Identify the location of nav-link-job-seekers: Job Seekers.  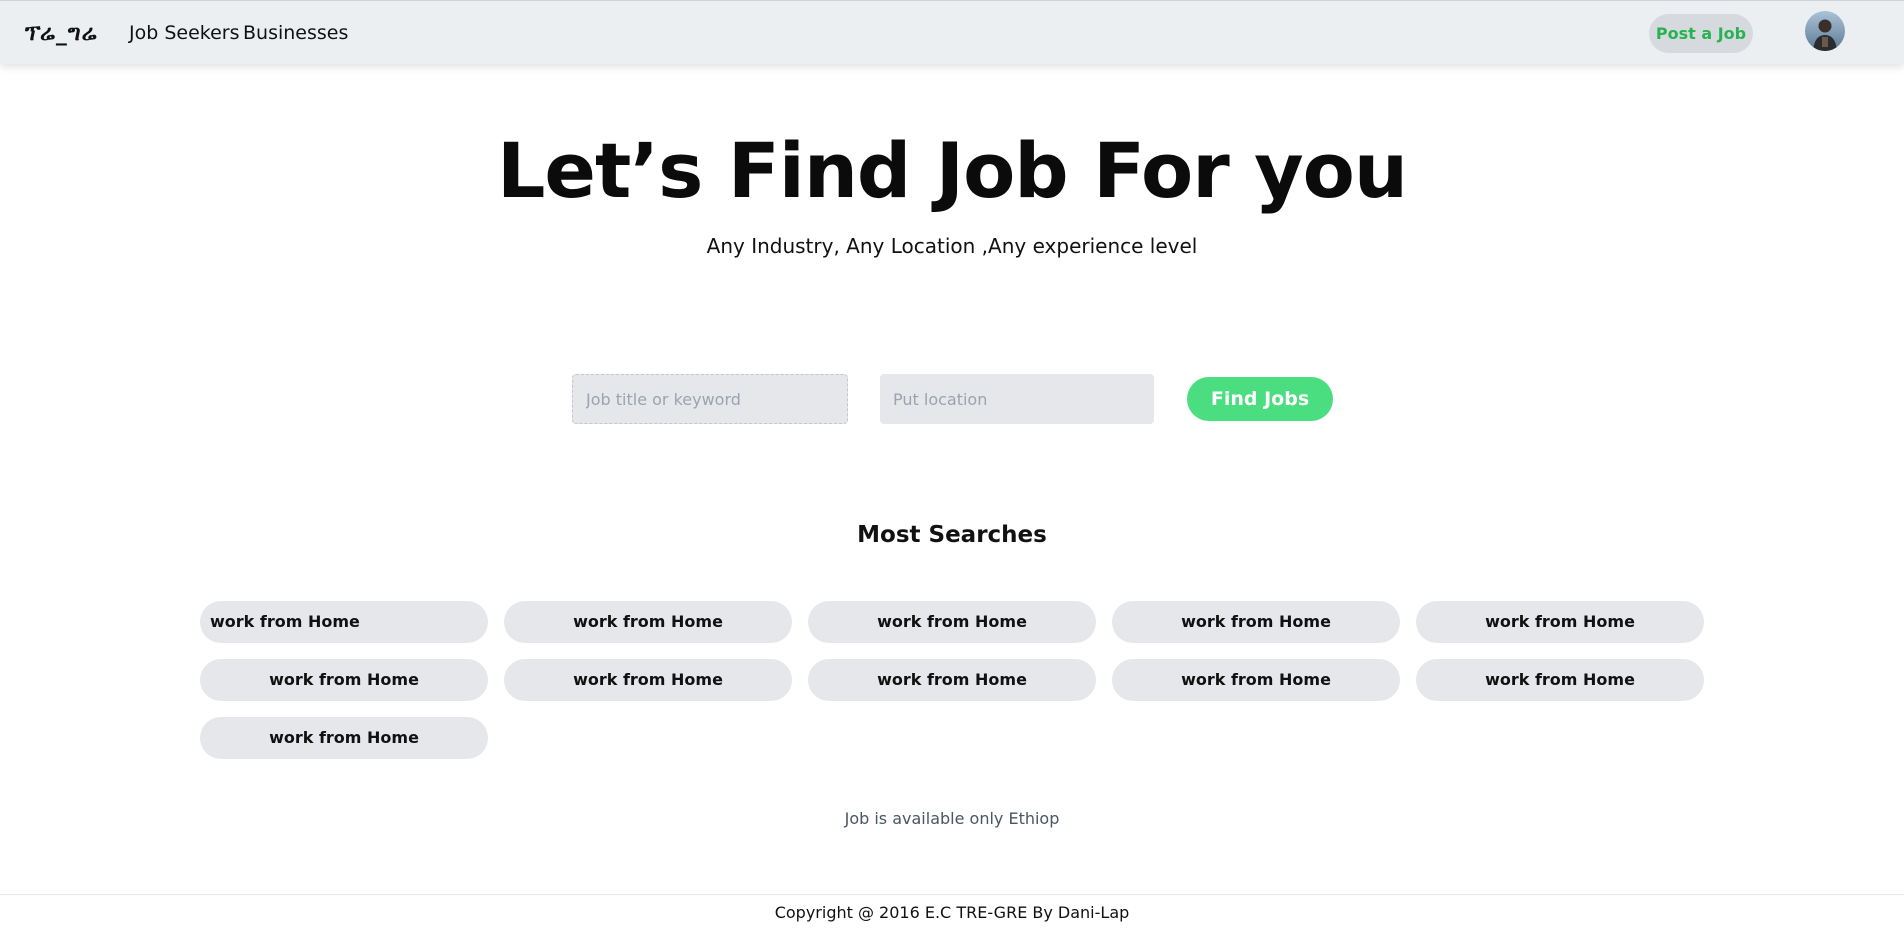
(184, 33).